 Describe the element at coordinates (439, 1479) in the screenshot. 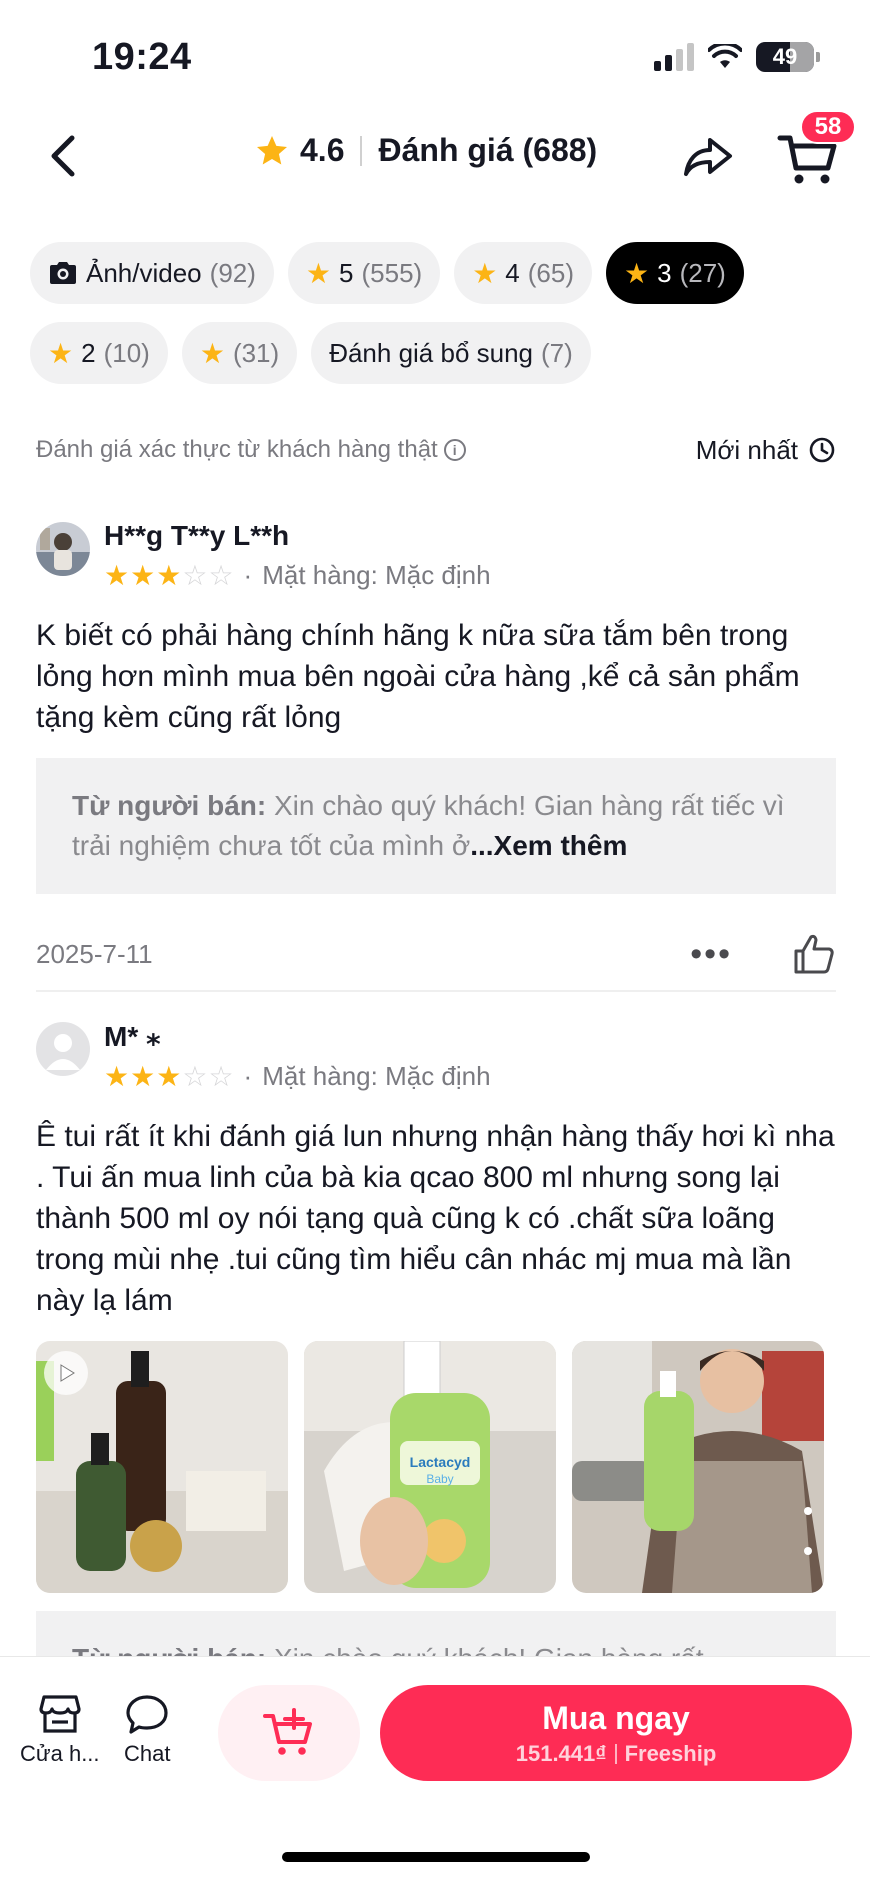

I see `product-sub-text: Baby` at that location.